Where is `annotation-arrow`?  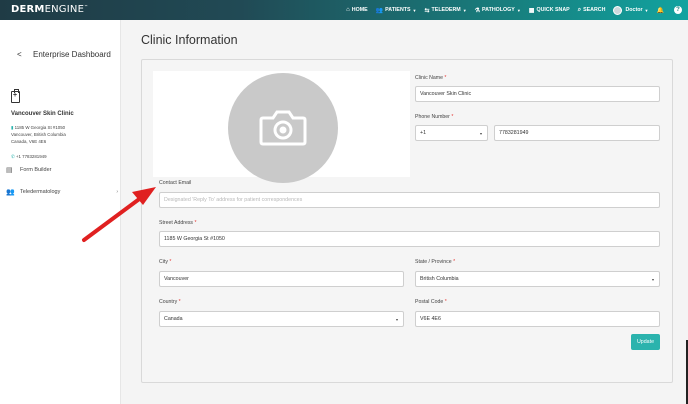 annotation-arrow is located at coordinates (119, 214).